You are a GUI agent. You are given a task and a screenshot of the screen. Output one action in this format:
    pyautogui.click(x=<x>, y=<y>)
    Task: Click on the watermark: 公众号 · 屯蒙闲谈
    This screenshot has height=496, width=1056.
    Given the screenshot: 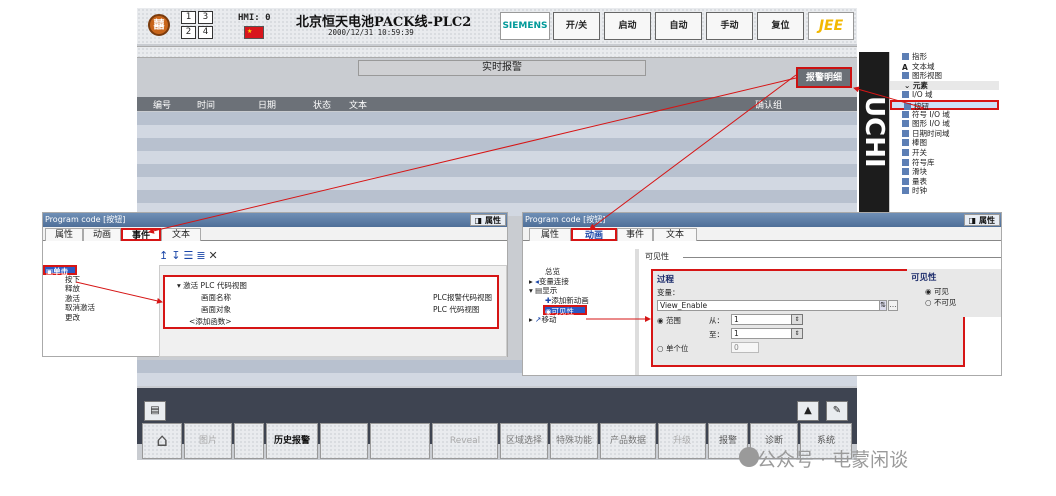 What is the action you would take?
    pyautogui.click(x=833, y=460)
    